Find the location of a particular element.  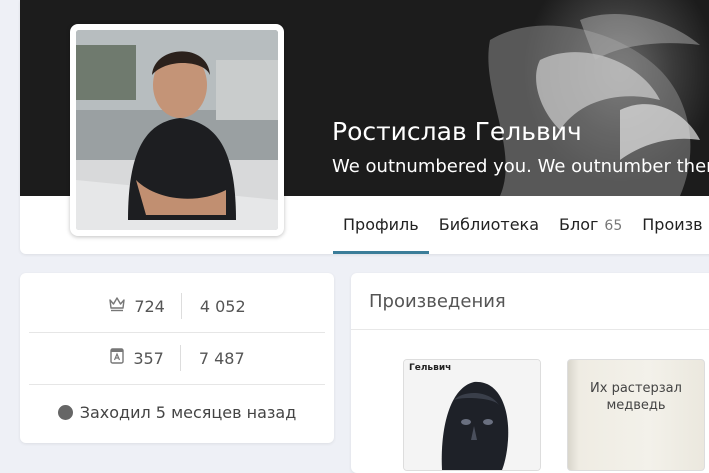

tab-library: Библиотека is located at coordinates (489, 225).